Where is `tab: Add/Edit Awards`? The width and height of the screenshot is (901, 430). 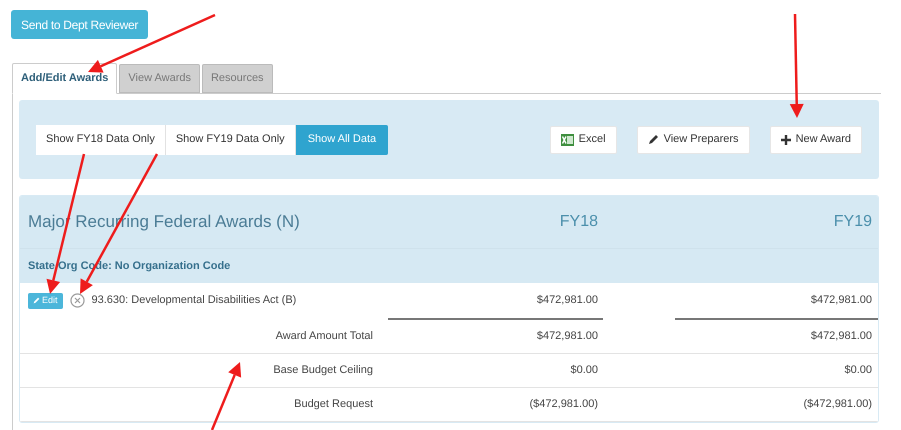
tab: Add/Edit Awards is located at coordinates (65, 78).